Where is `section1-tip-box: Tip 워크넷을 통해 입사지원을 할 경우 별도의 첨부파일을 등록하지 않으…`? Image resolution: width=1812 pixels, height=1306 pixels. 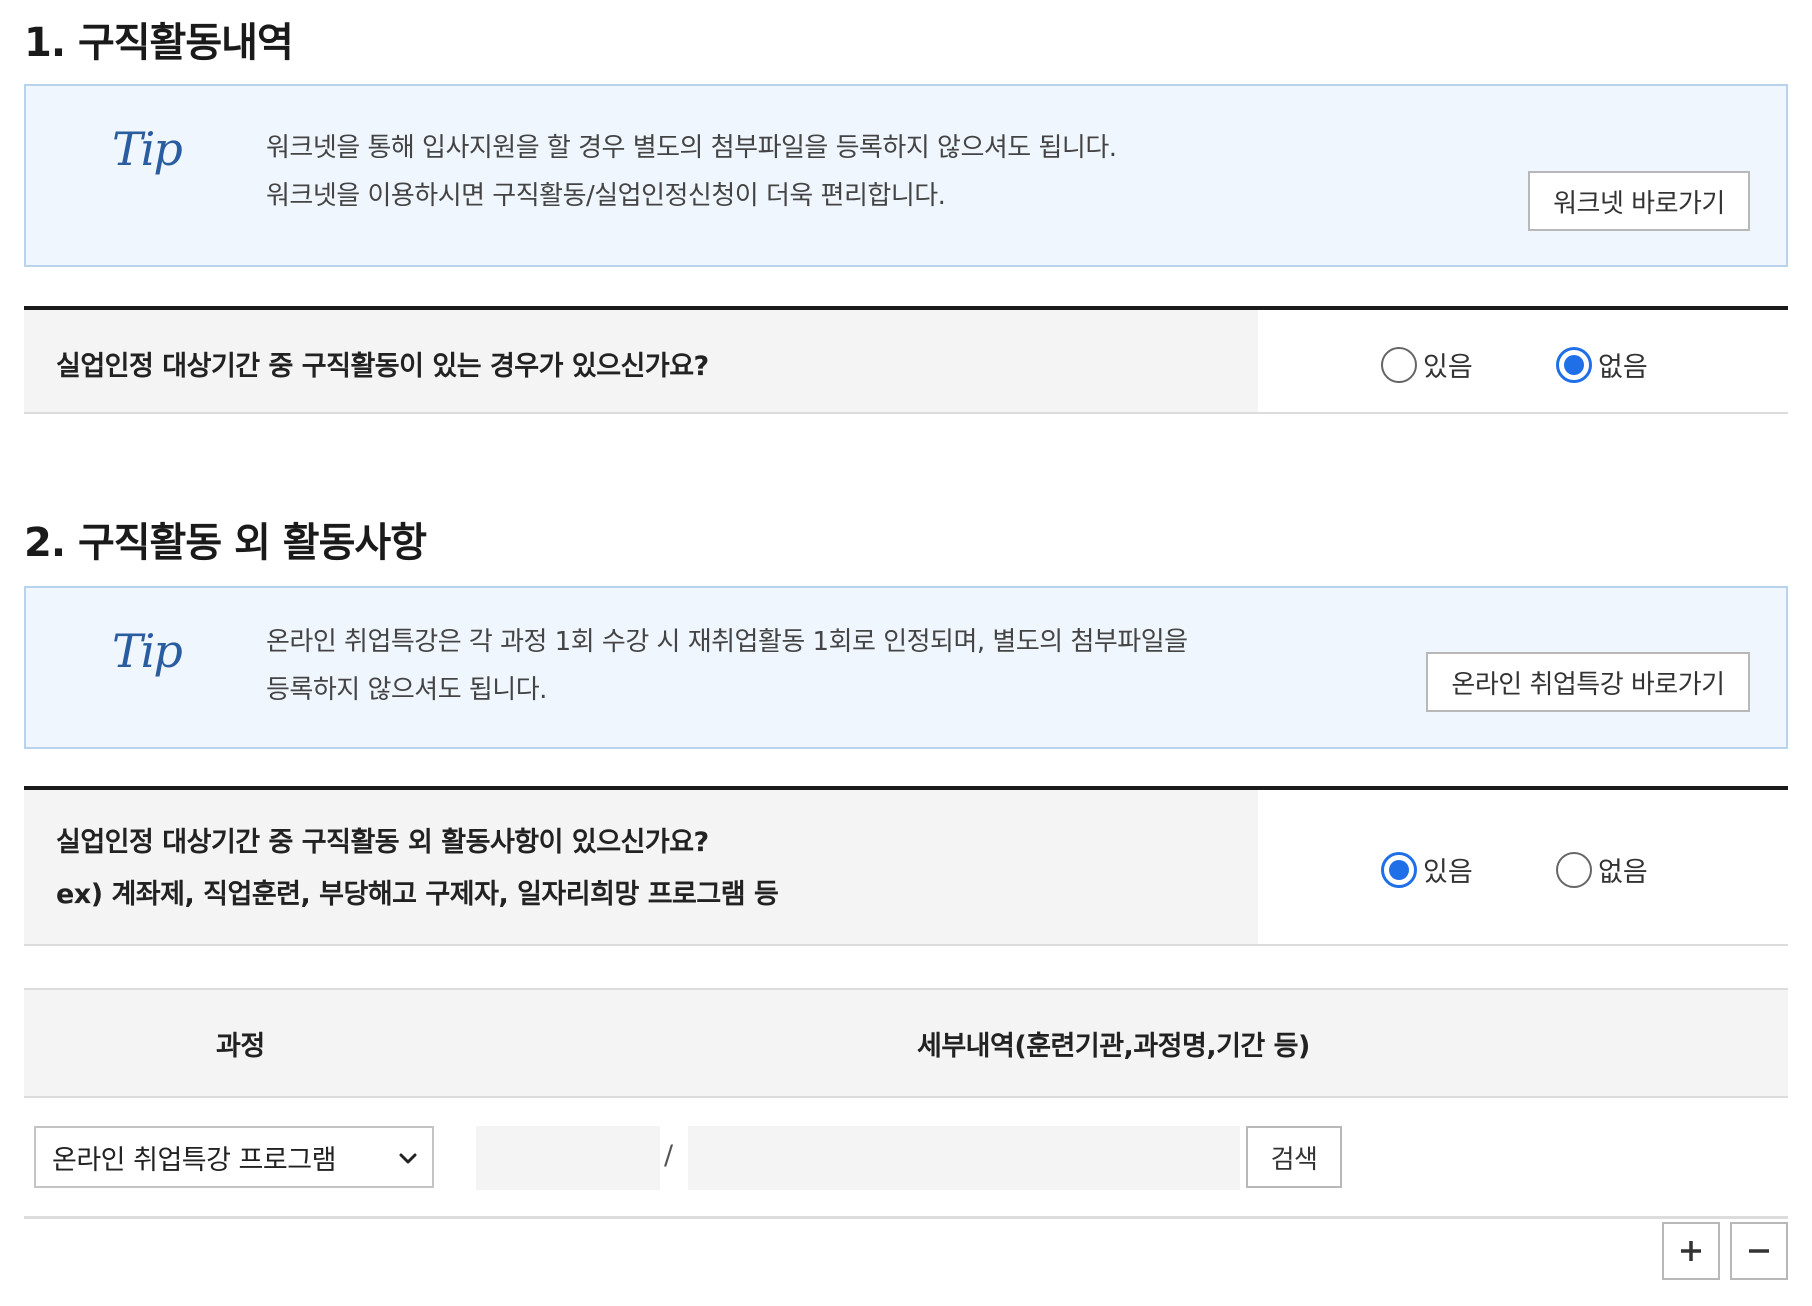
section1-tip-box: Tip 워크넷을 통해 입사지원을 할 경우 별도의 첨부파일을 등록하지 않으… is located at coordinates (906, 175).